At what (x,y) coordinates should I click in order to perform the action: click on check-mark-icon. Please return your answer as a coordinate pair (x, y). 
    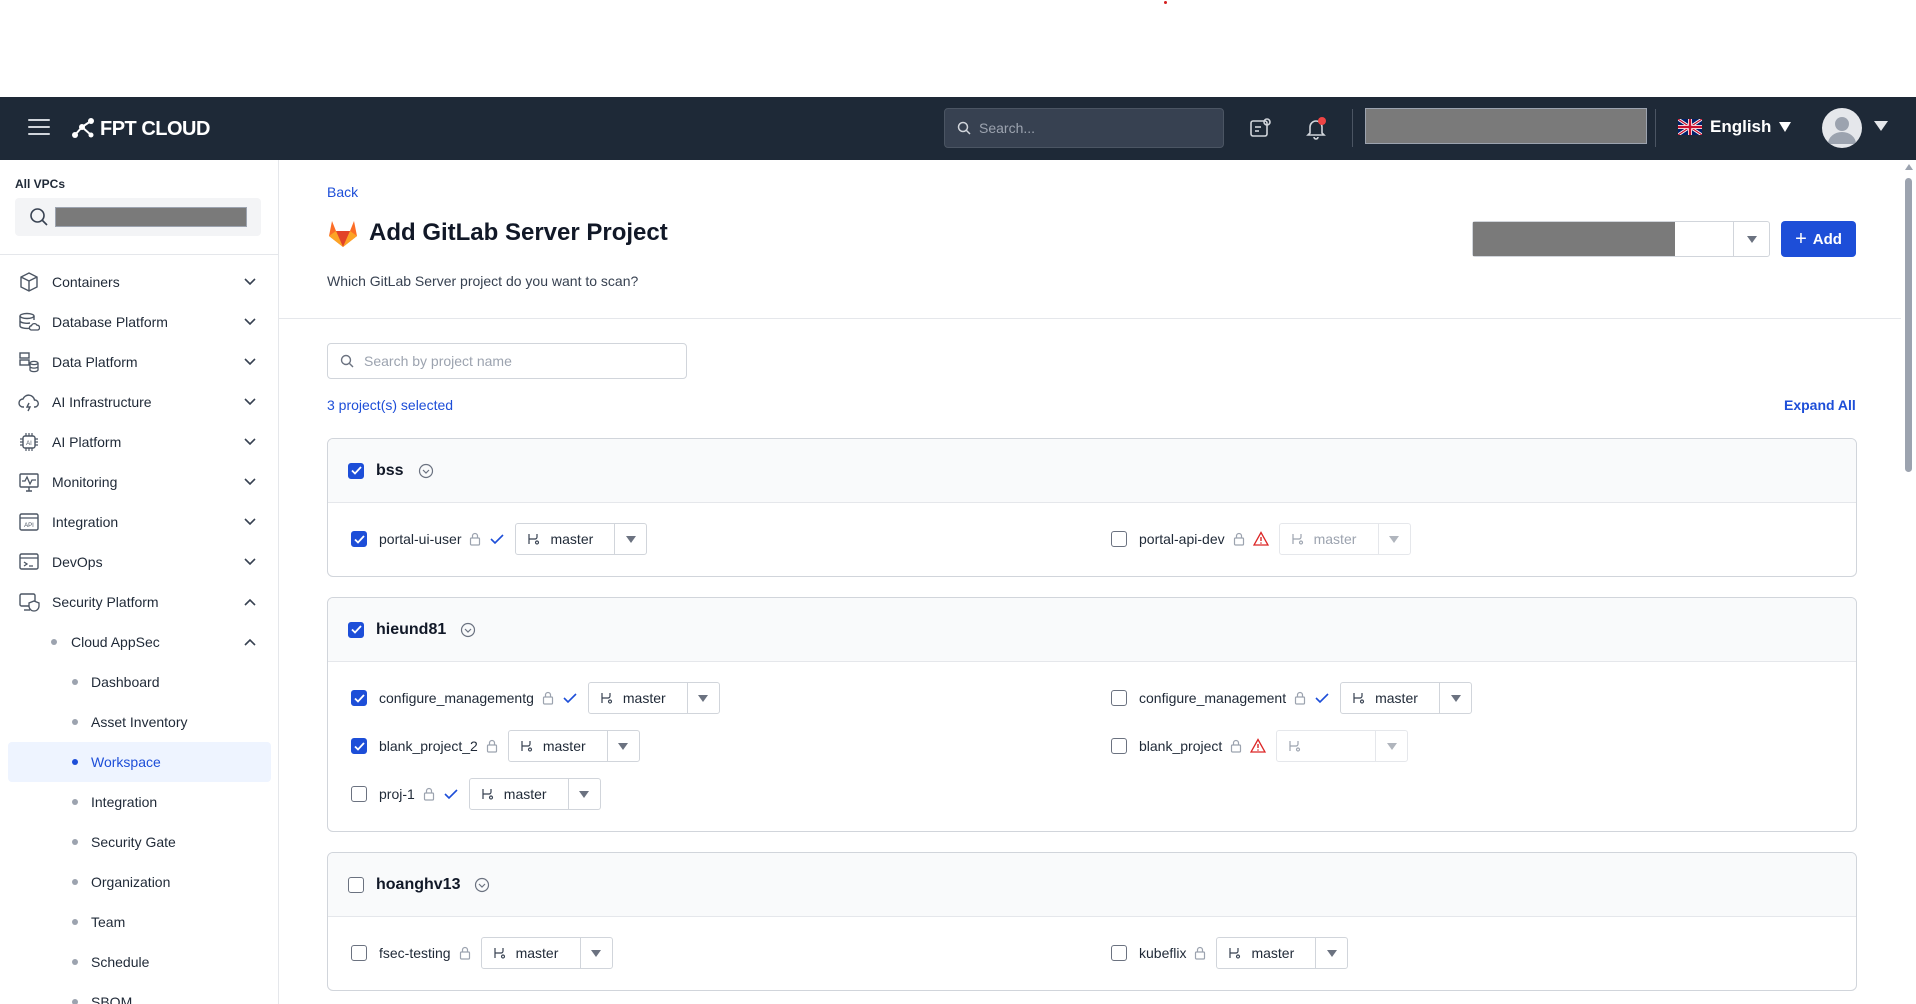
    Looking at the image, I should click on (570, 698).